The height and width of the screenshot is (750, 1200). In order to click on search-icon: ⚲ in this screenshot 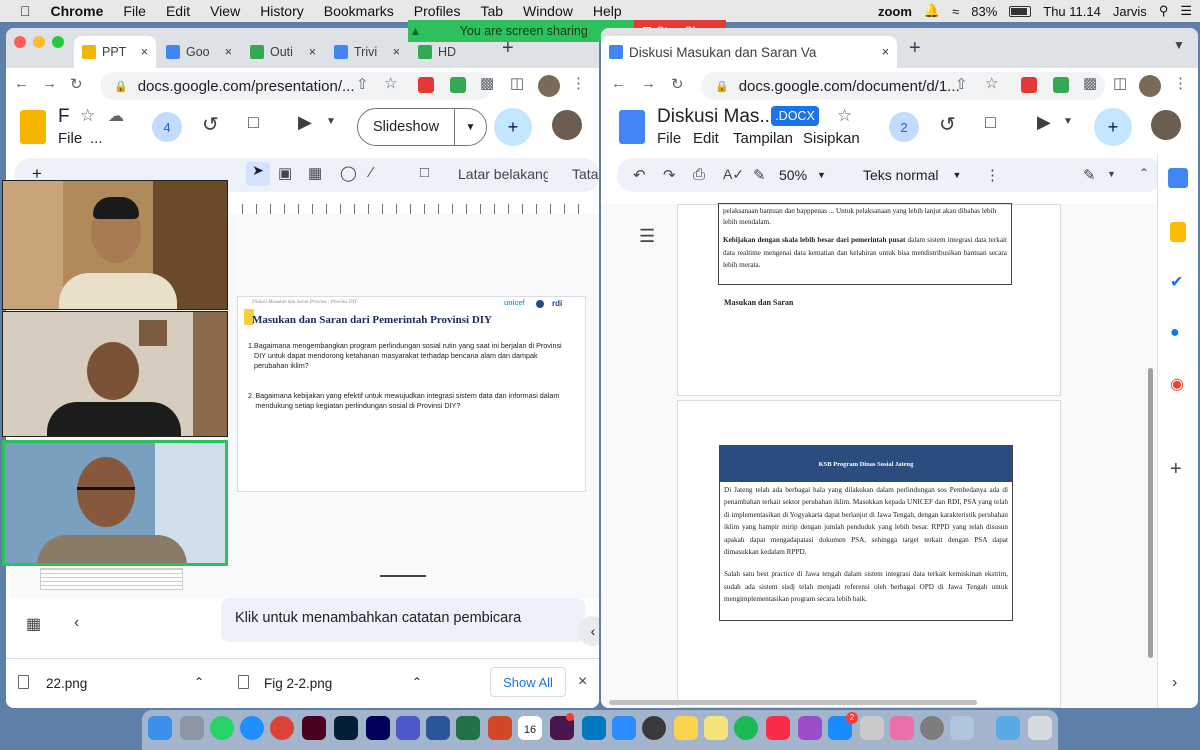, I will do `click(1164, 11)`.